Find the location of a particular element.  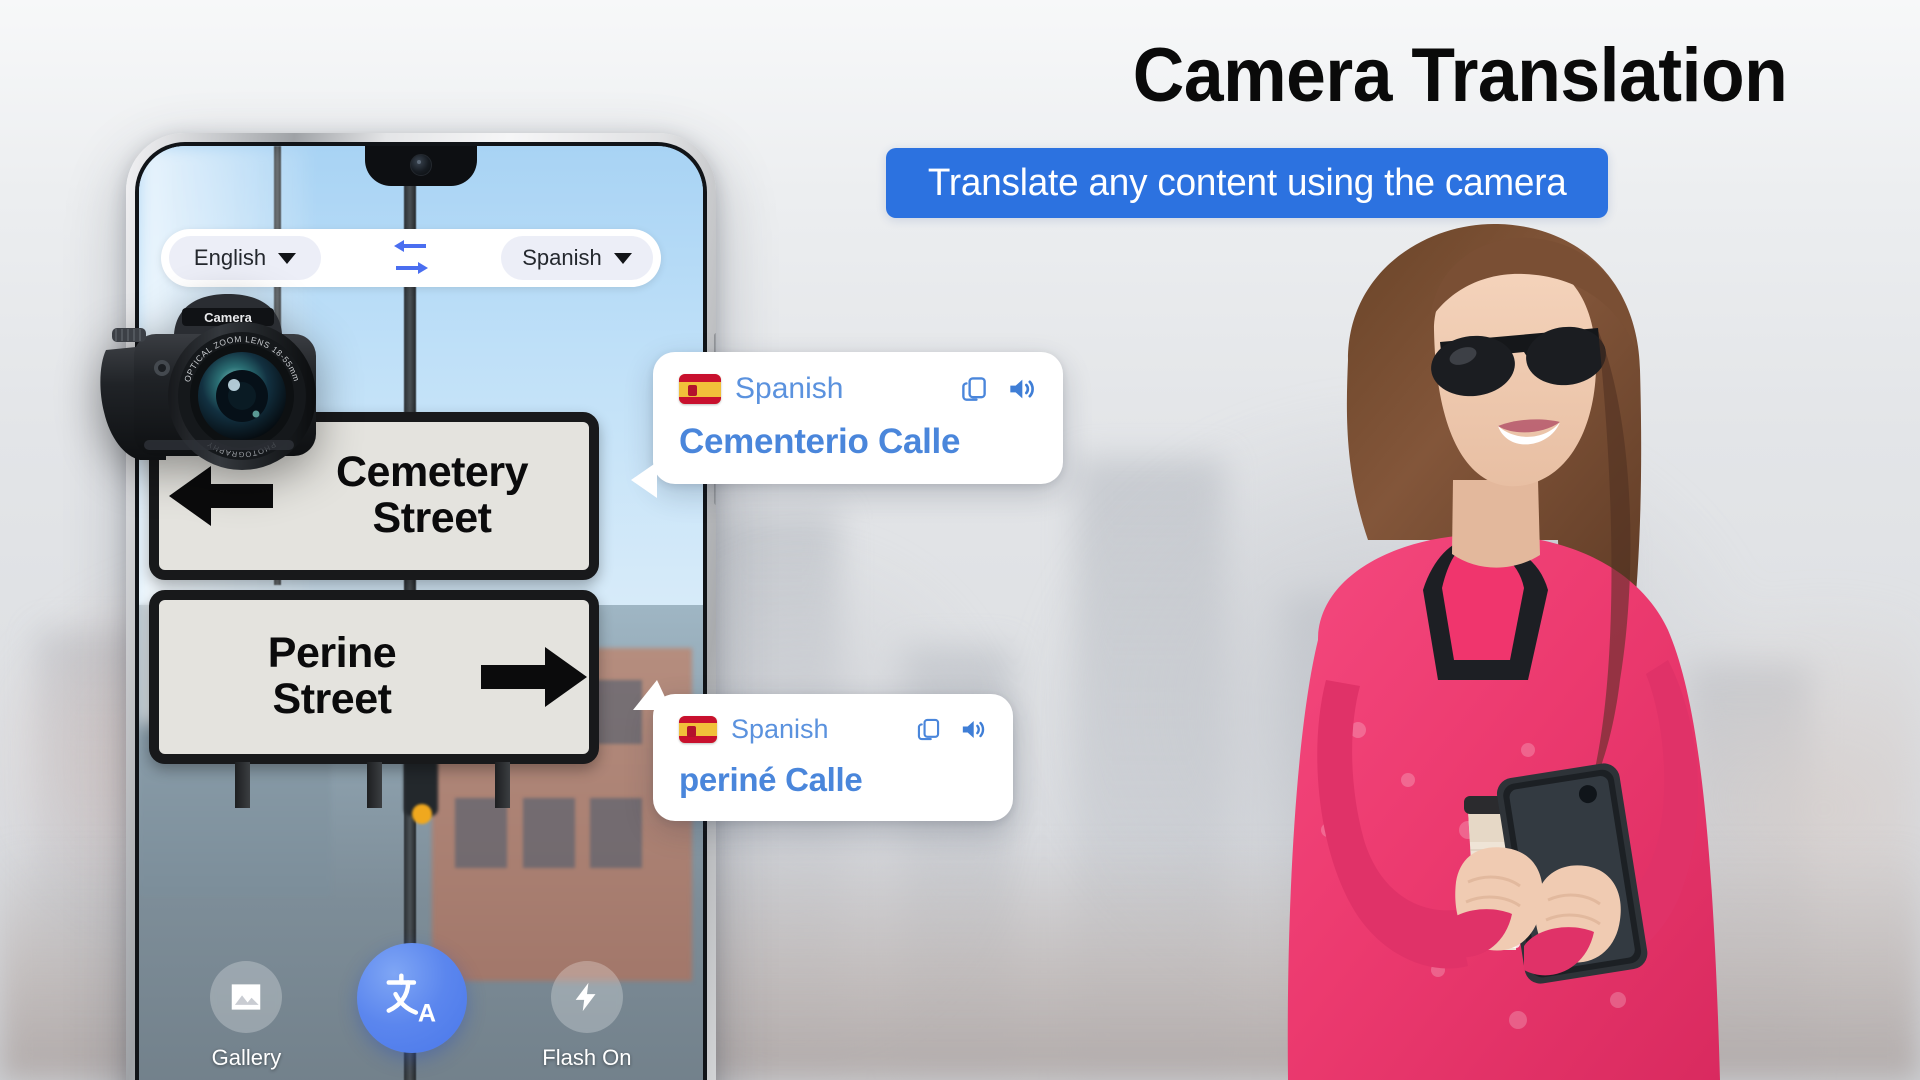

sign-perine-line2: Street is located at coordinates (332, 699).